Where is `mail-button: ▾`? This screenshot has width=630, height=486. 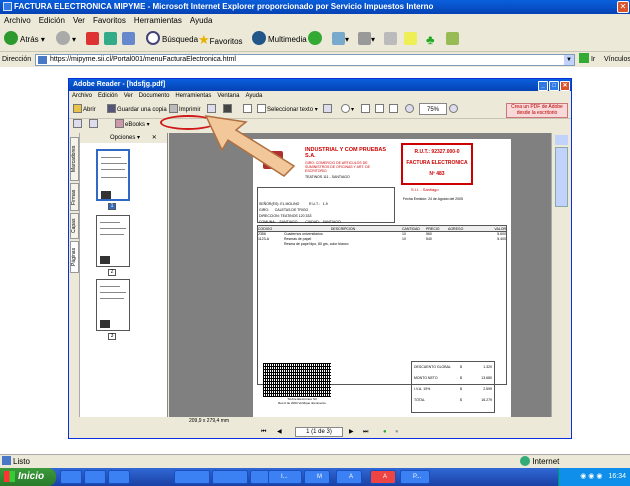
mail-button: ▾ is located at coordinates (340, 40).